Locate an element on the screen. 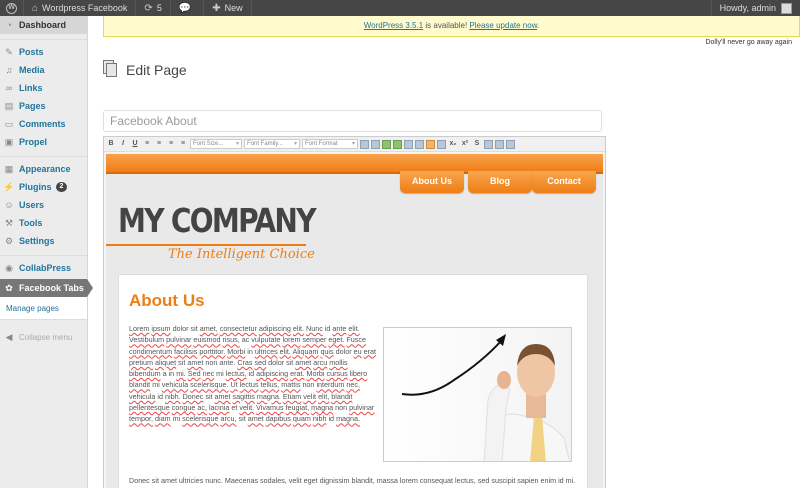  sidebar-item-posts: ✎ Posts is located at coordinates (43, 52).